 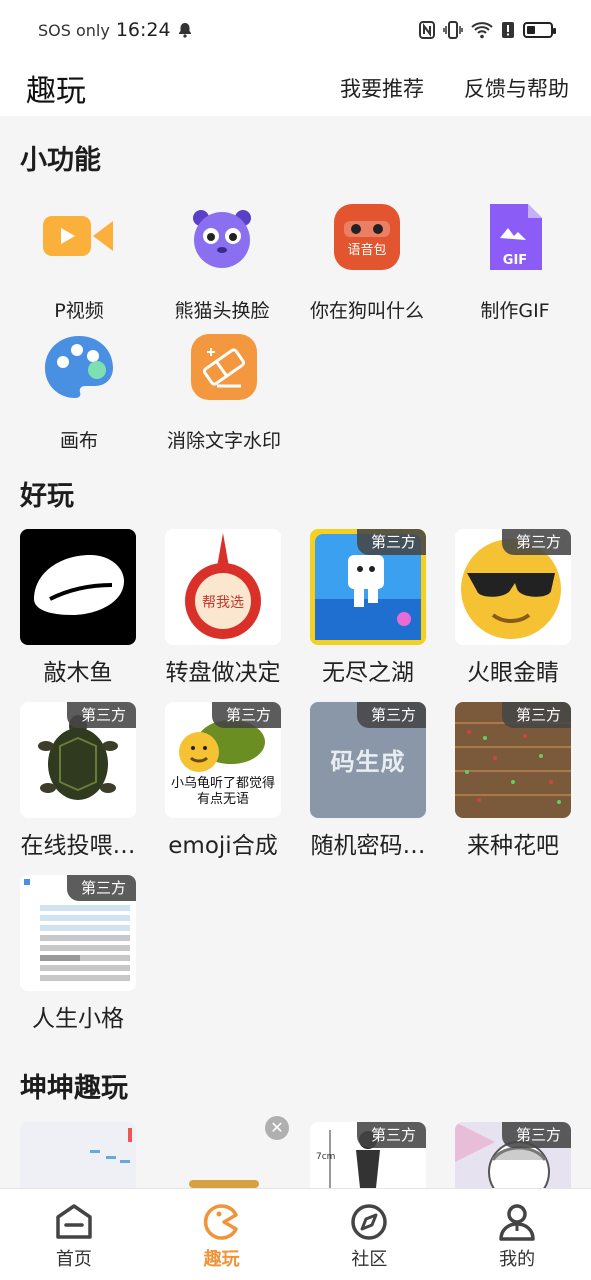 I want to click on section-title-fun: 好玩, so click(x=47, y=496).